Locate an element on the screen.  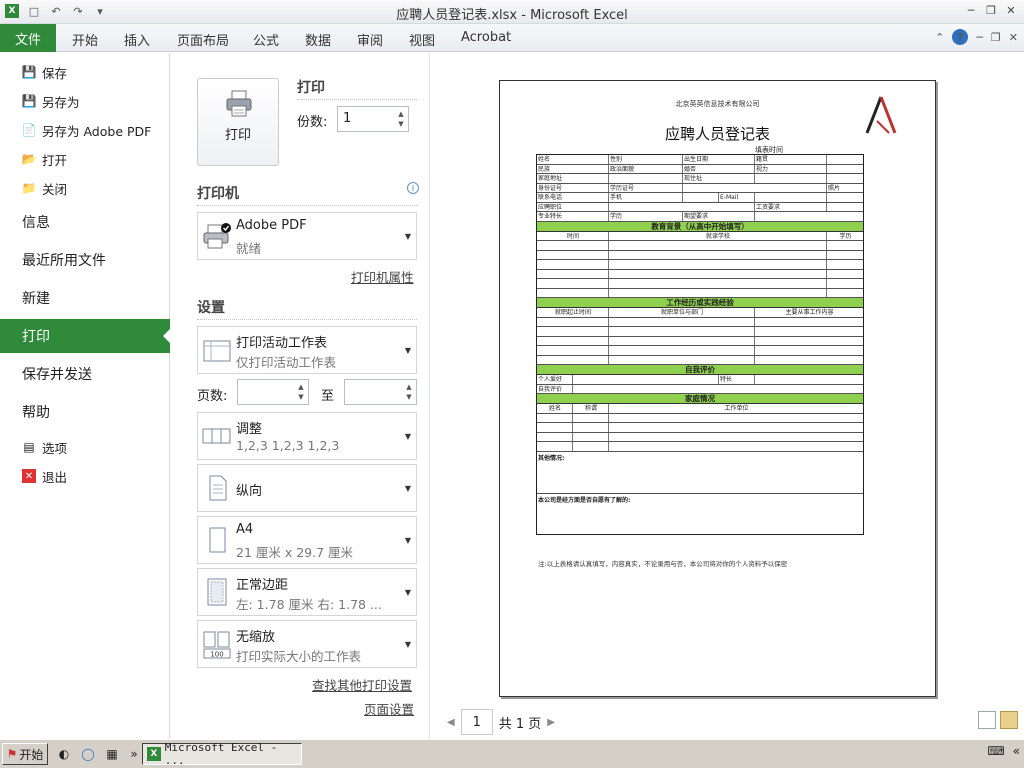
nav-options: ▤ 选项 is located at coordinates (85, 447).